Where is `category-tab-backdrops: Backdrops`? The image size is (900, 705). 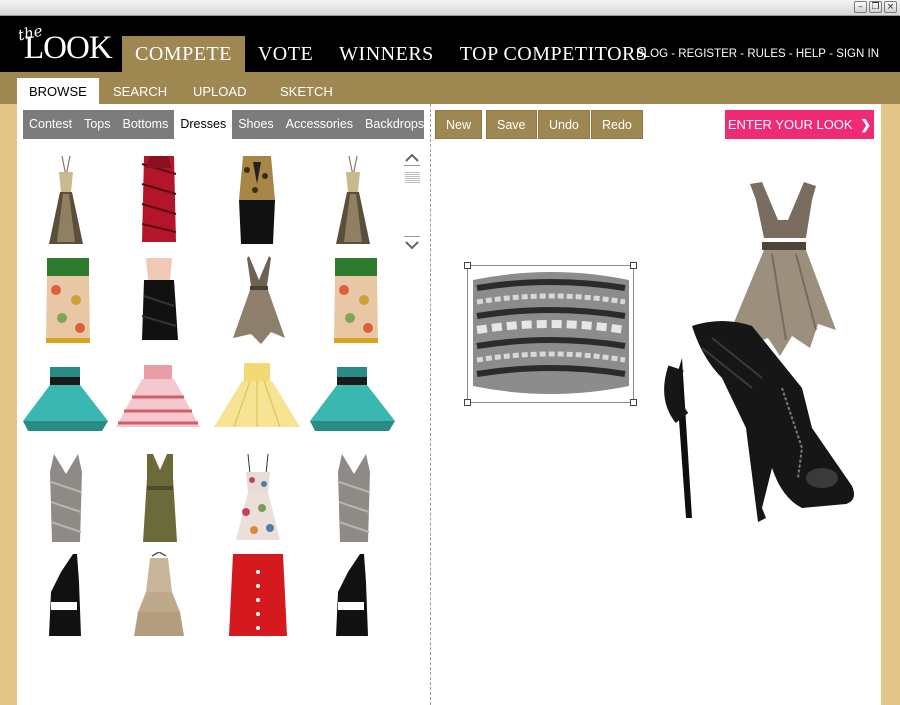 category-tab-backdrops: Backdrops is located at coordinates (394, 124).